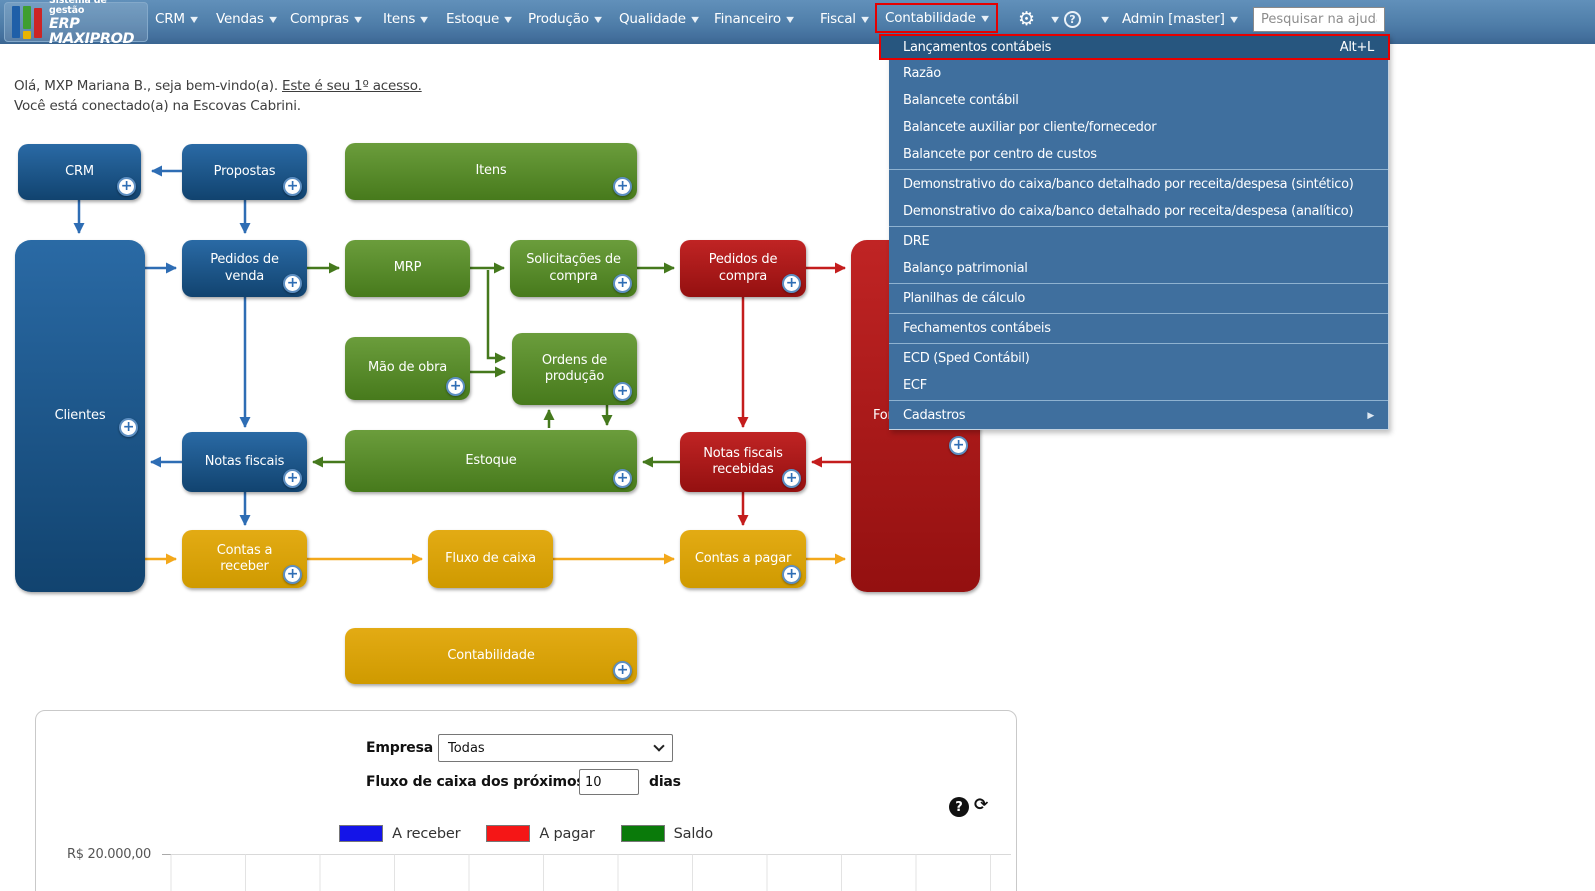  What do you see at coordinates (79, 172) in the screenshot?
I see `diagram-node-crm: CRM +` at bounding box center [79, 172].